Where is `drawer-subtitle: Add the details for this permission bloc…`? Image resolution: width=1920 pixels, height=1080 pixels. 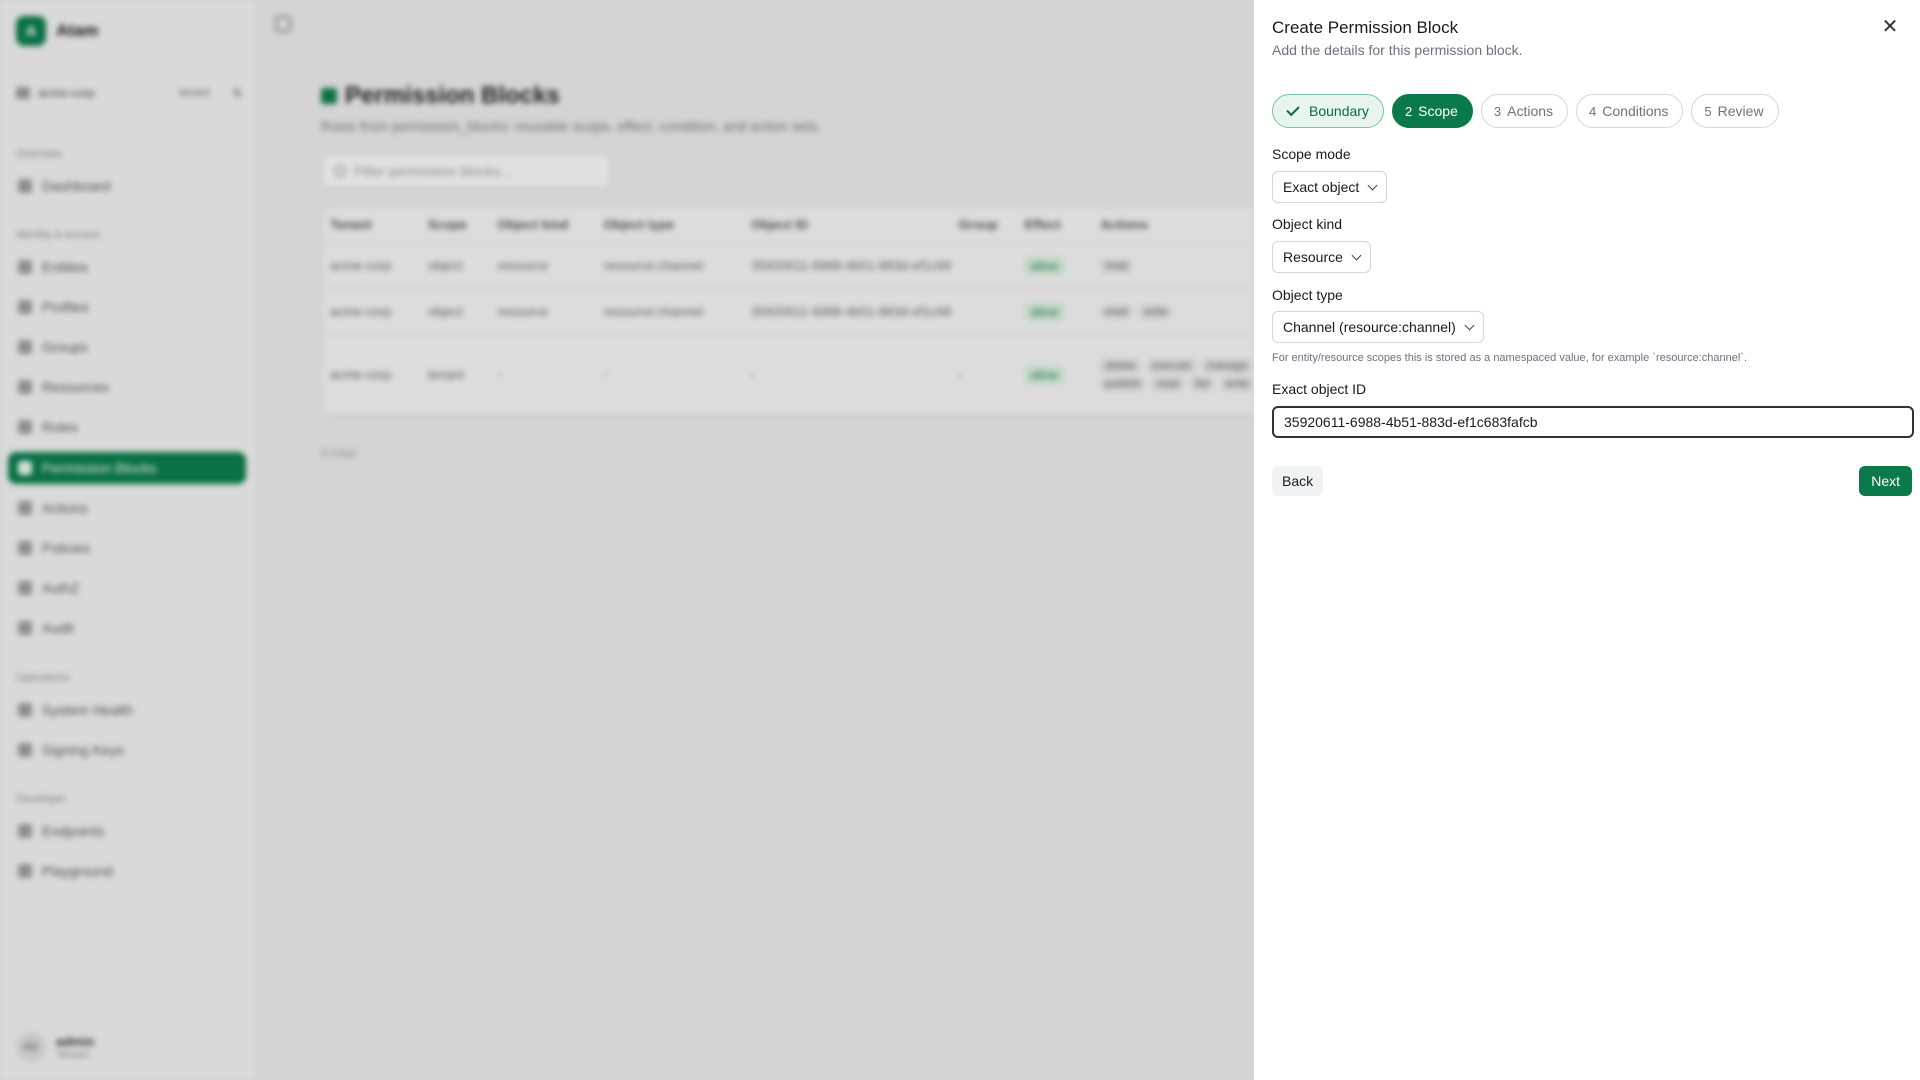
drawer-subtitle: Add the details for this permission bloc… is located at coordinates (1397, 50).